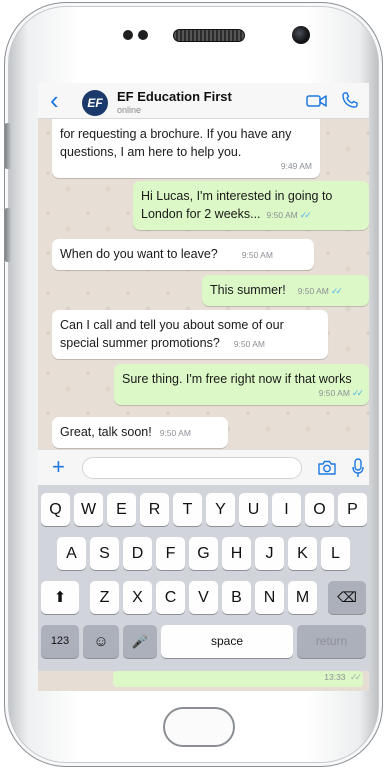 Image resolution: width=387 pixels, height=769 pixels. I want to click on message-incoming: When do you want to leave? 9:50 AM, so click(183, 254).